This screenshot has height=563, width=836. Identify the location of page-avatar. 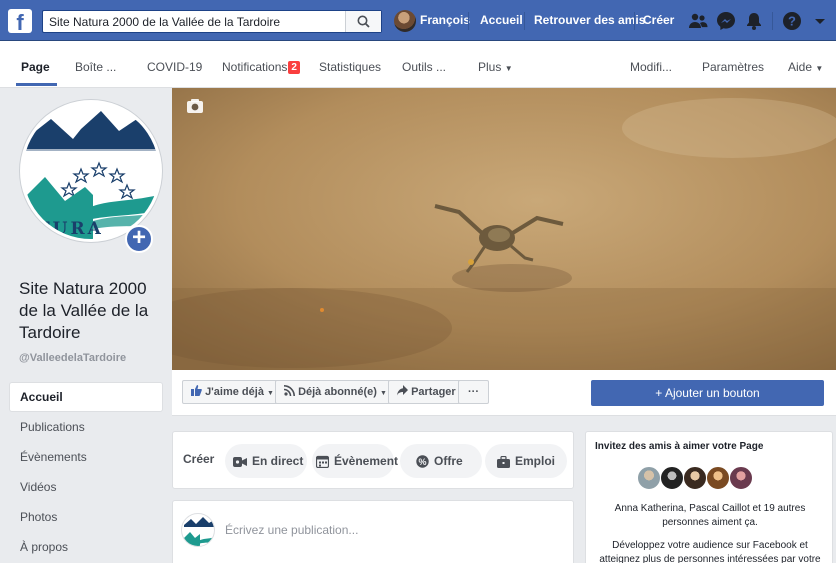
(198, 530).